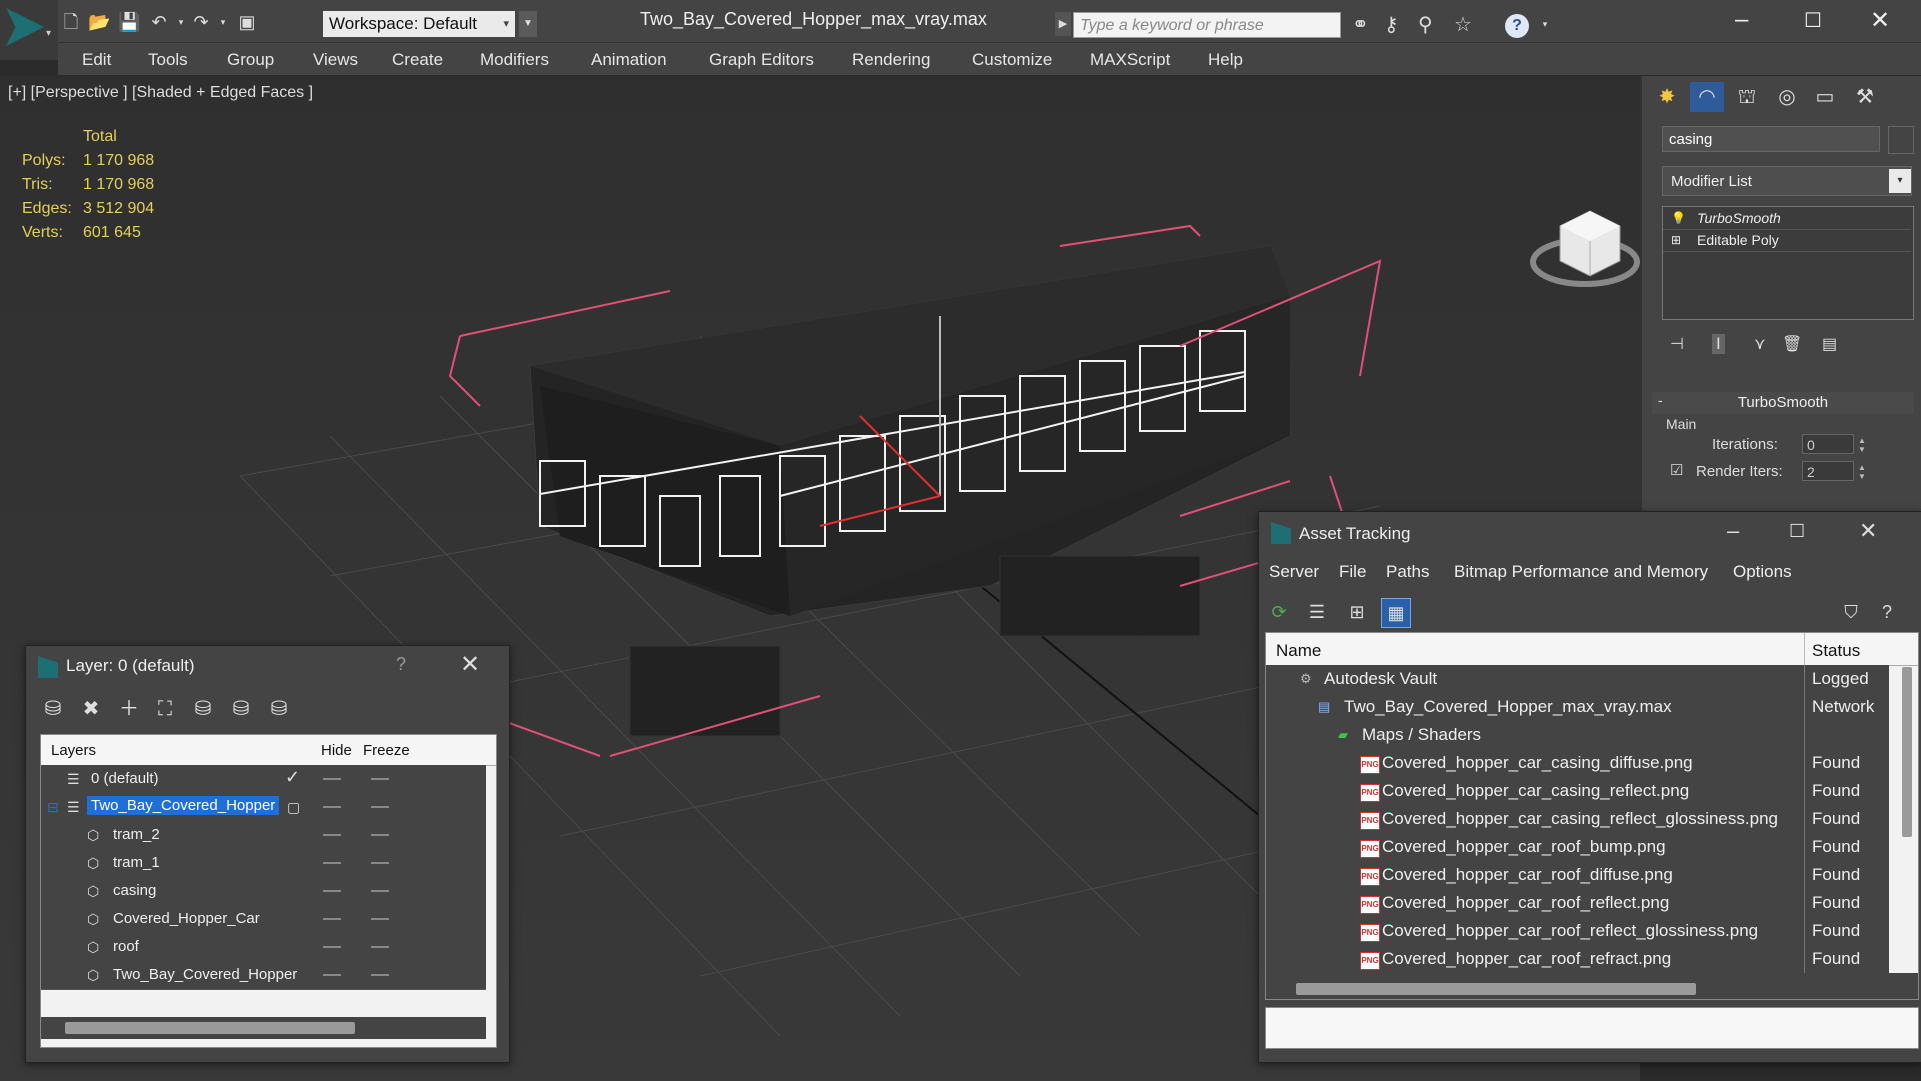  What do you see at coordinates (96, 60) in the screenshot?
I see `menu-edit: Edit` at bounding box center [96, 60].